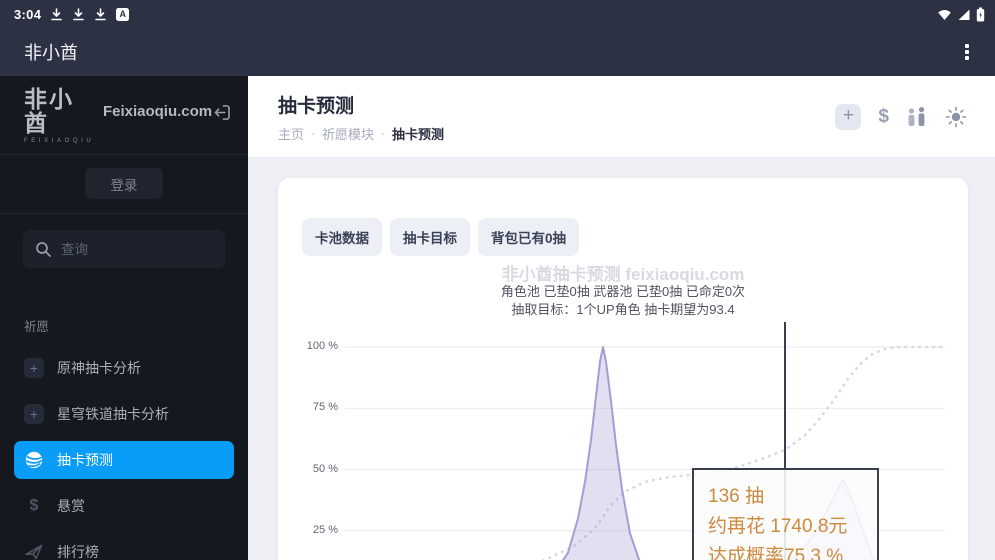 This screenshot has width=995, height=560. I want to click on ranking-icon, so click(917, 117).